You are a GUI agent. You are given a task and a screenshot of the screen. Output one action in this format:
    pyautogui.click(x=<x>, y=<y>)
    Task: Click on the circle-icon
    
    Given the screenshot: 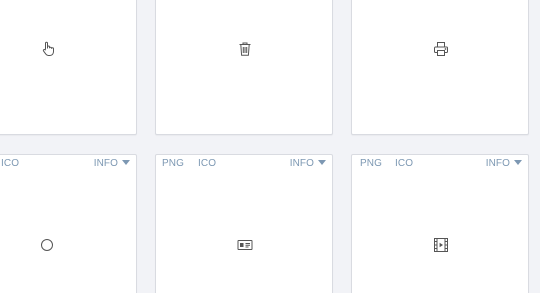 What is the action you would take?
    pyautogui.click(x=47, y=245)
    